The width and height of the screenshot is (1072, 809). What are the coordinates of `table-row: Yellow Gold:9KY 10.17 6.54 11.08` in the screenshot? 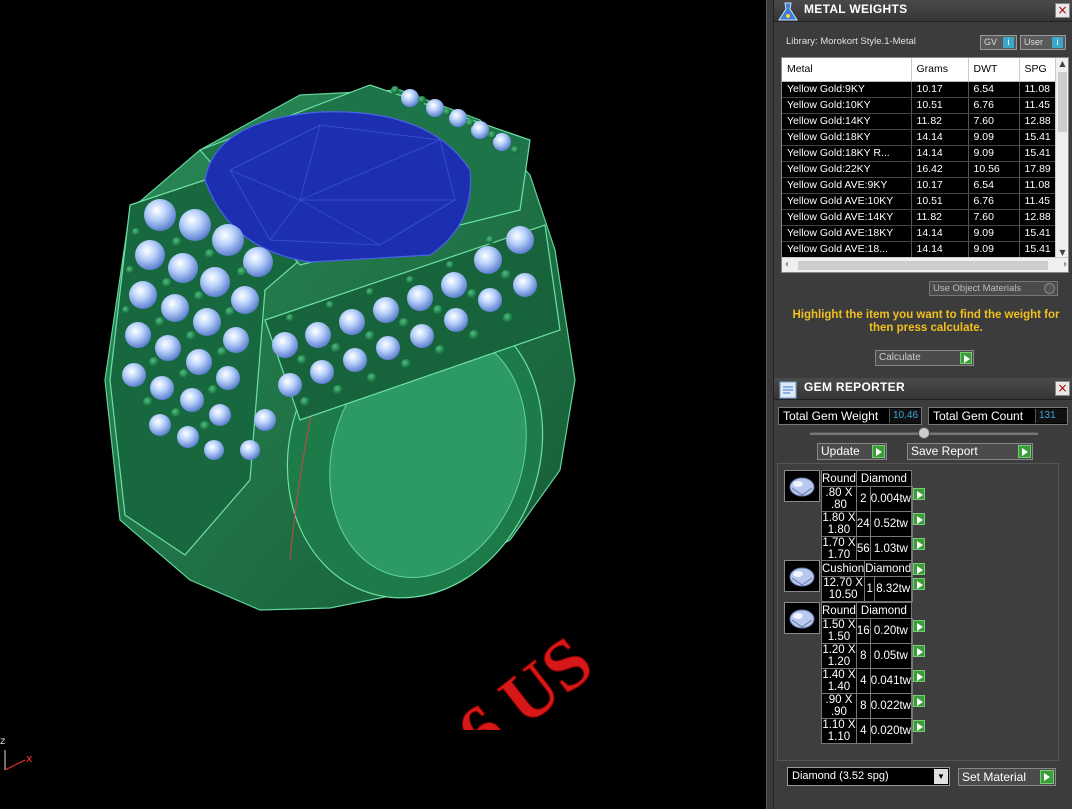 It's located at (923, 89).